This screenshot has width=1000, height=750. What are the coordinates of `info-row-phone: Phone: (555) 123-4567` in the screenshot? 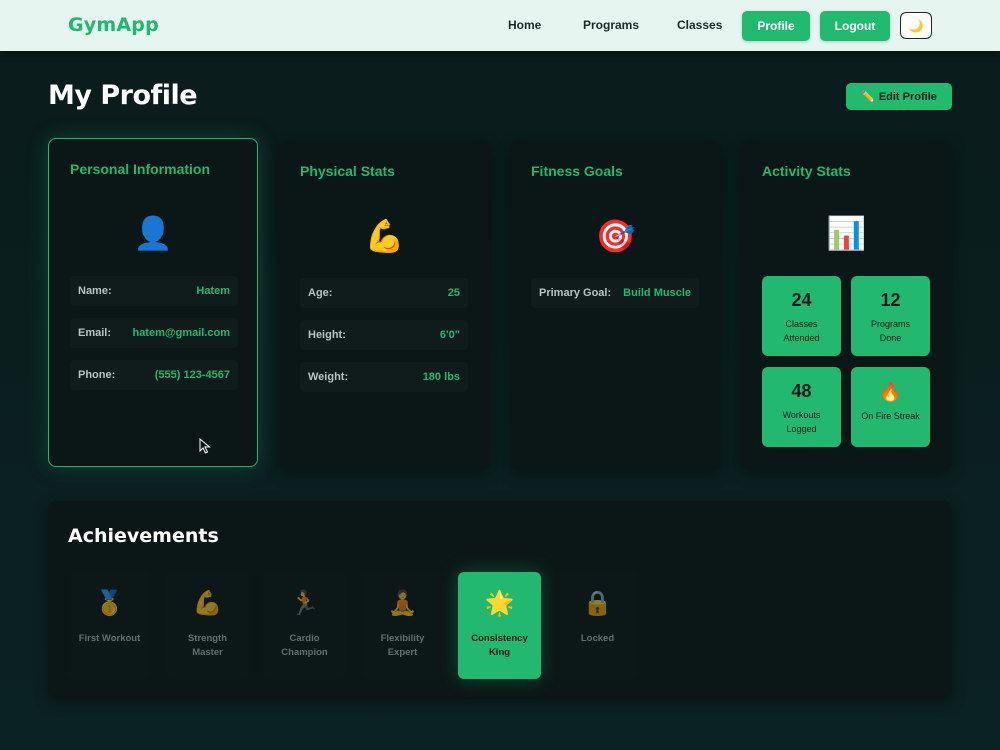 It's located at (154, 375).